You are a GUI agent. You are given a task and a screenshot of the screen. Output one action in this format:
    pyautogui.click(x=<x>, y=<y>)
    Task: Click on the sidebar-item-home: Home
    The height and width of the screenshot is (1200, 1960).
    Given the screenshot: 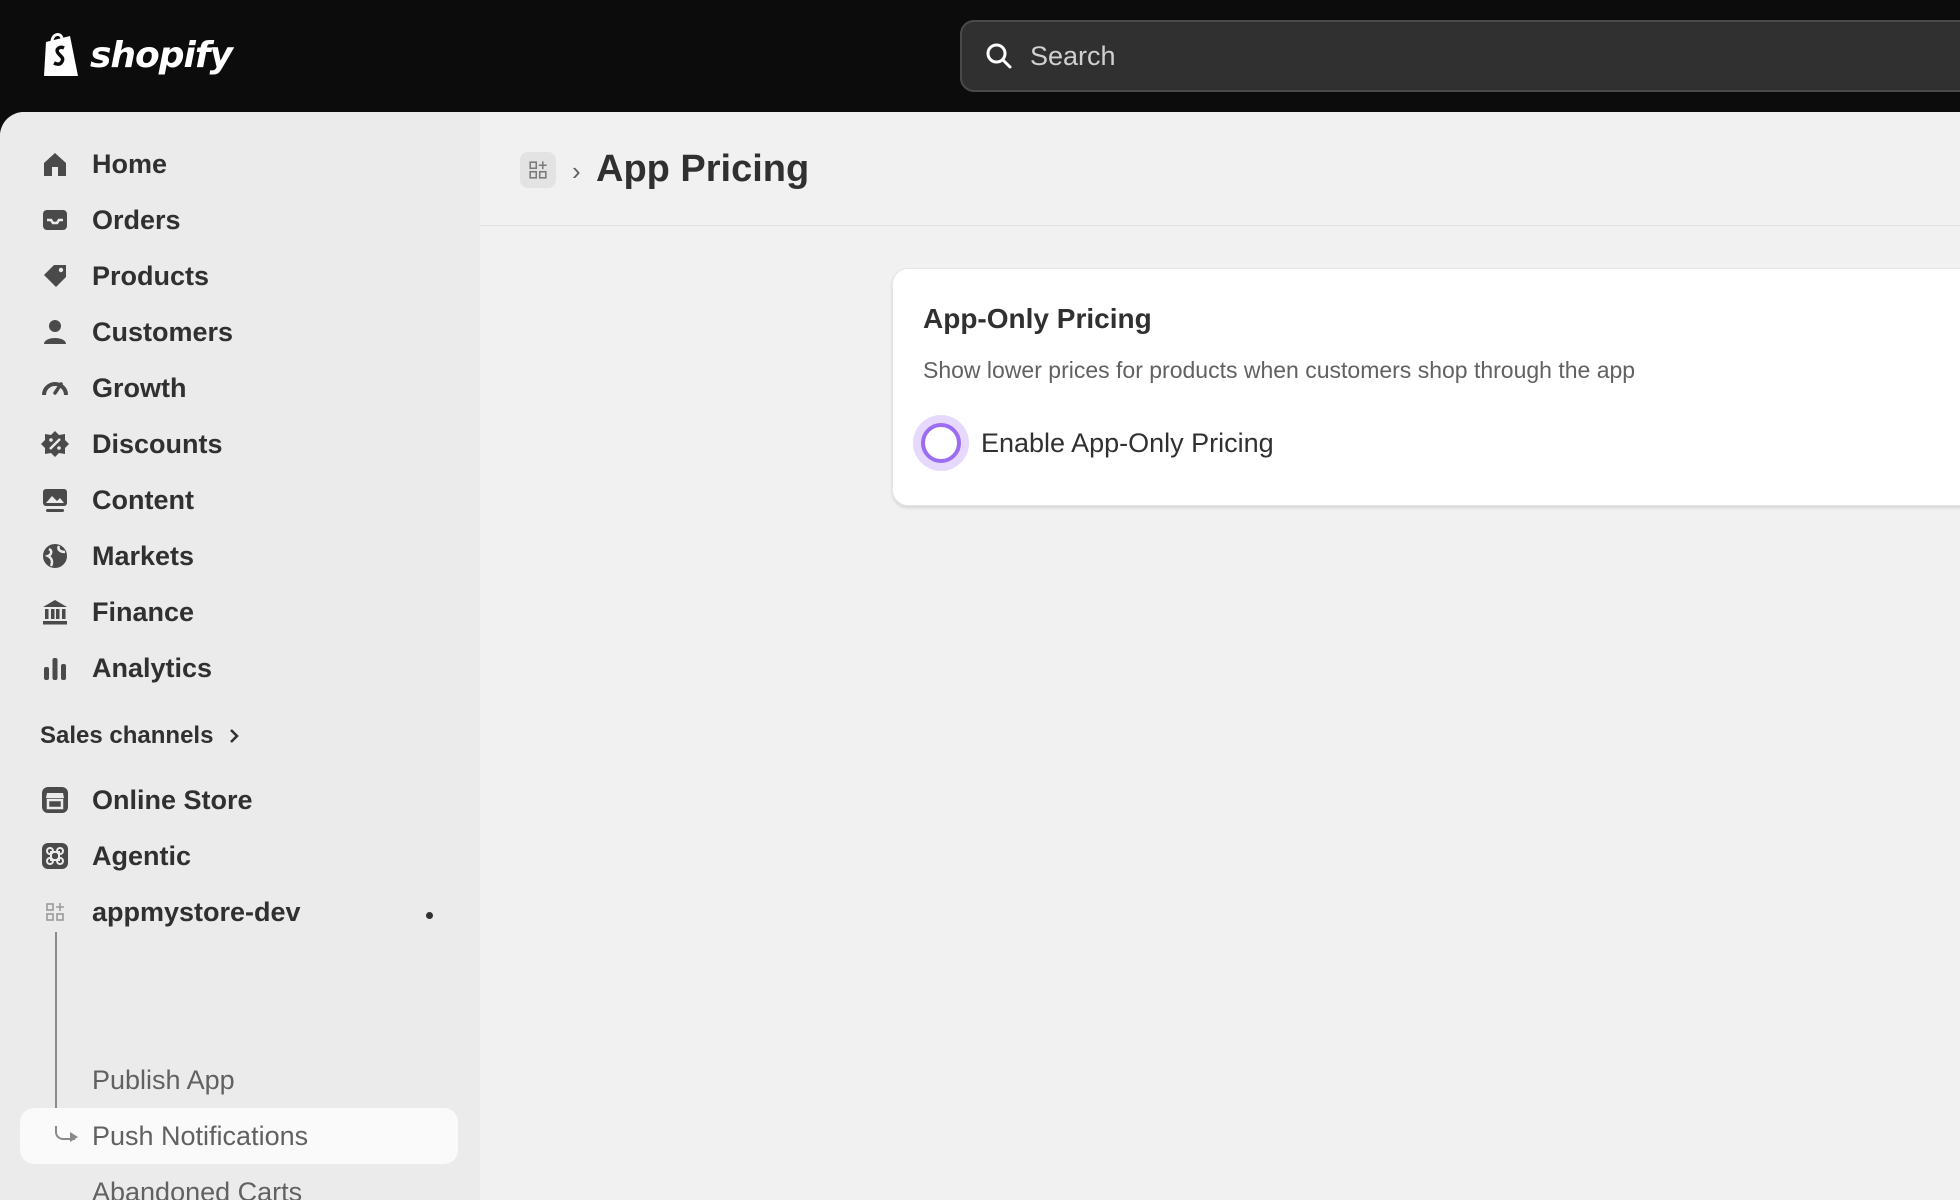 What is the action you would take?
    pyautogui.click(x=240, y=164)
    